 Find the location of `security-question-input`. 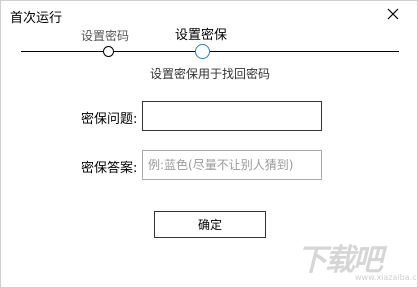

security-question-input is located at coordinates (232, 116).